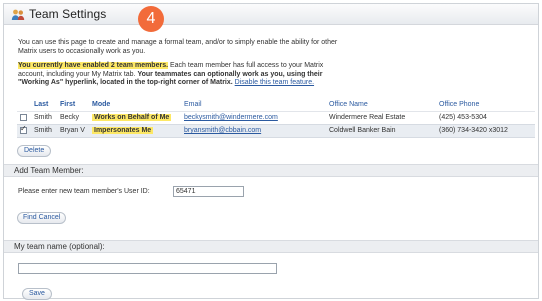 This screenshot has height=301, width=542. Describe the element at coordinates (253, 104) in the screenshot. I see `col-header-email: Email` at that location.